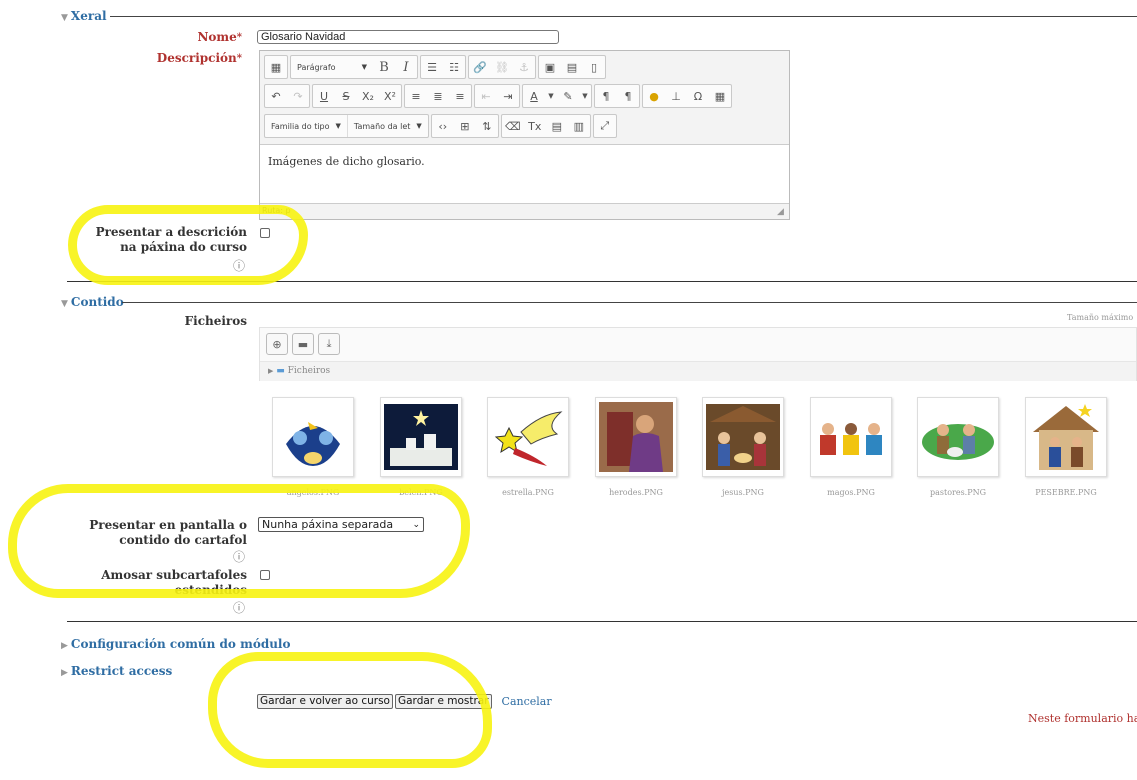 The image size is (1137, 780). I want to click on breadcrumb-folder: Ficheiros, so click(309, 371).